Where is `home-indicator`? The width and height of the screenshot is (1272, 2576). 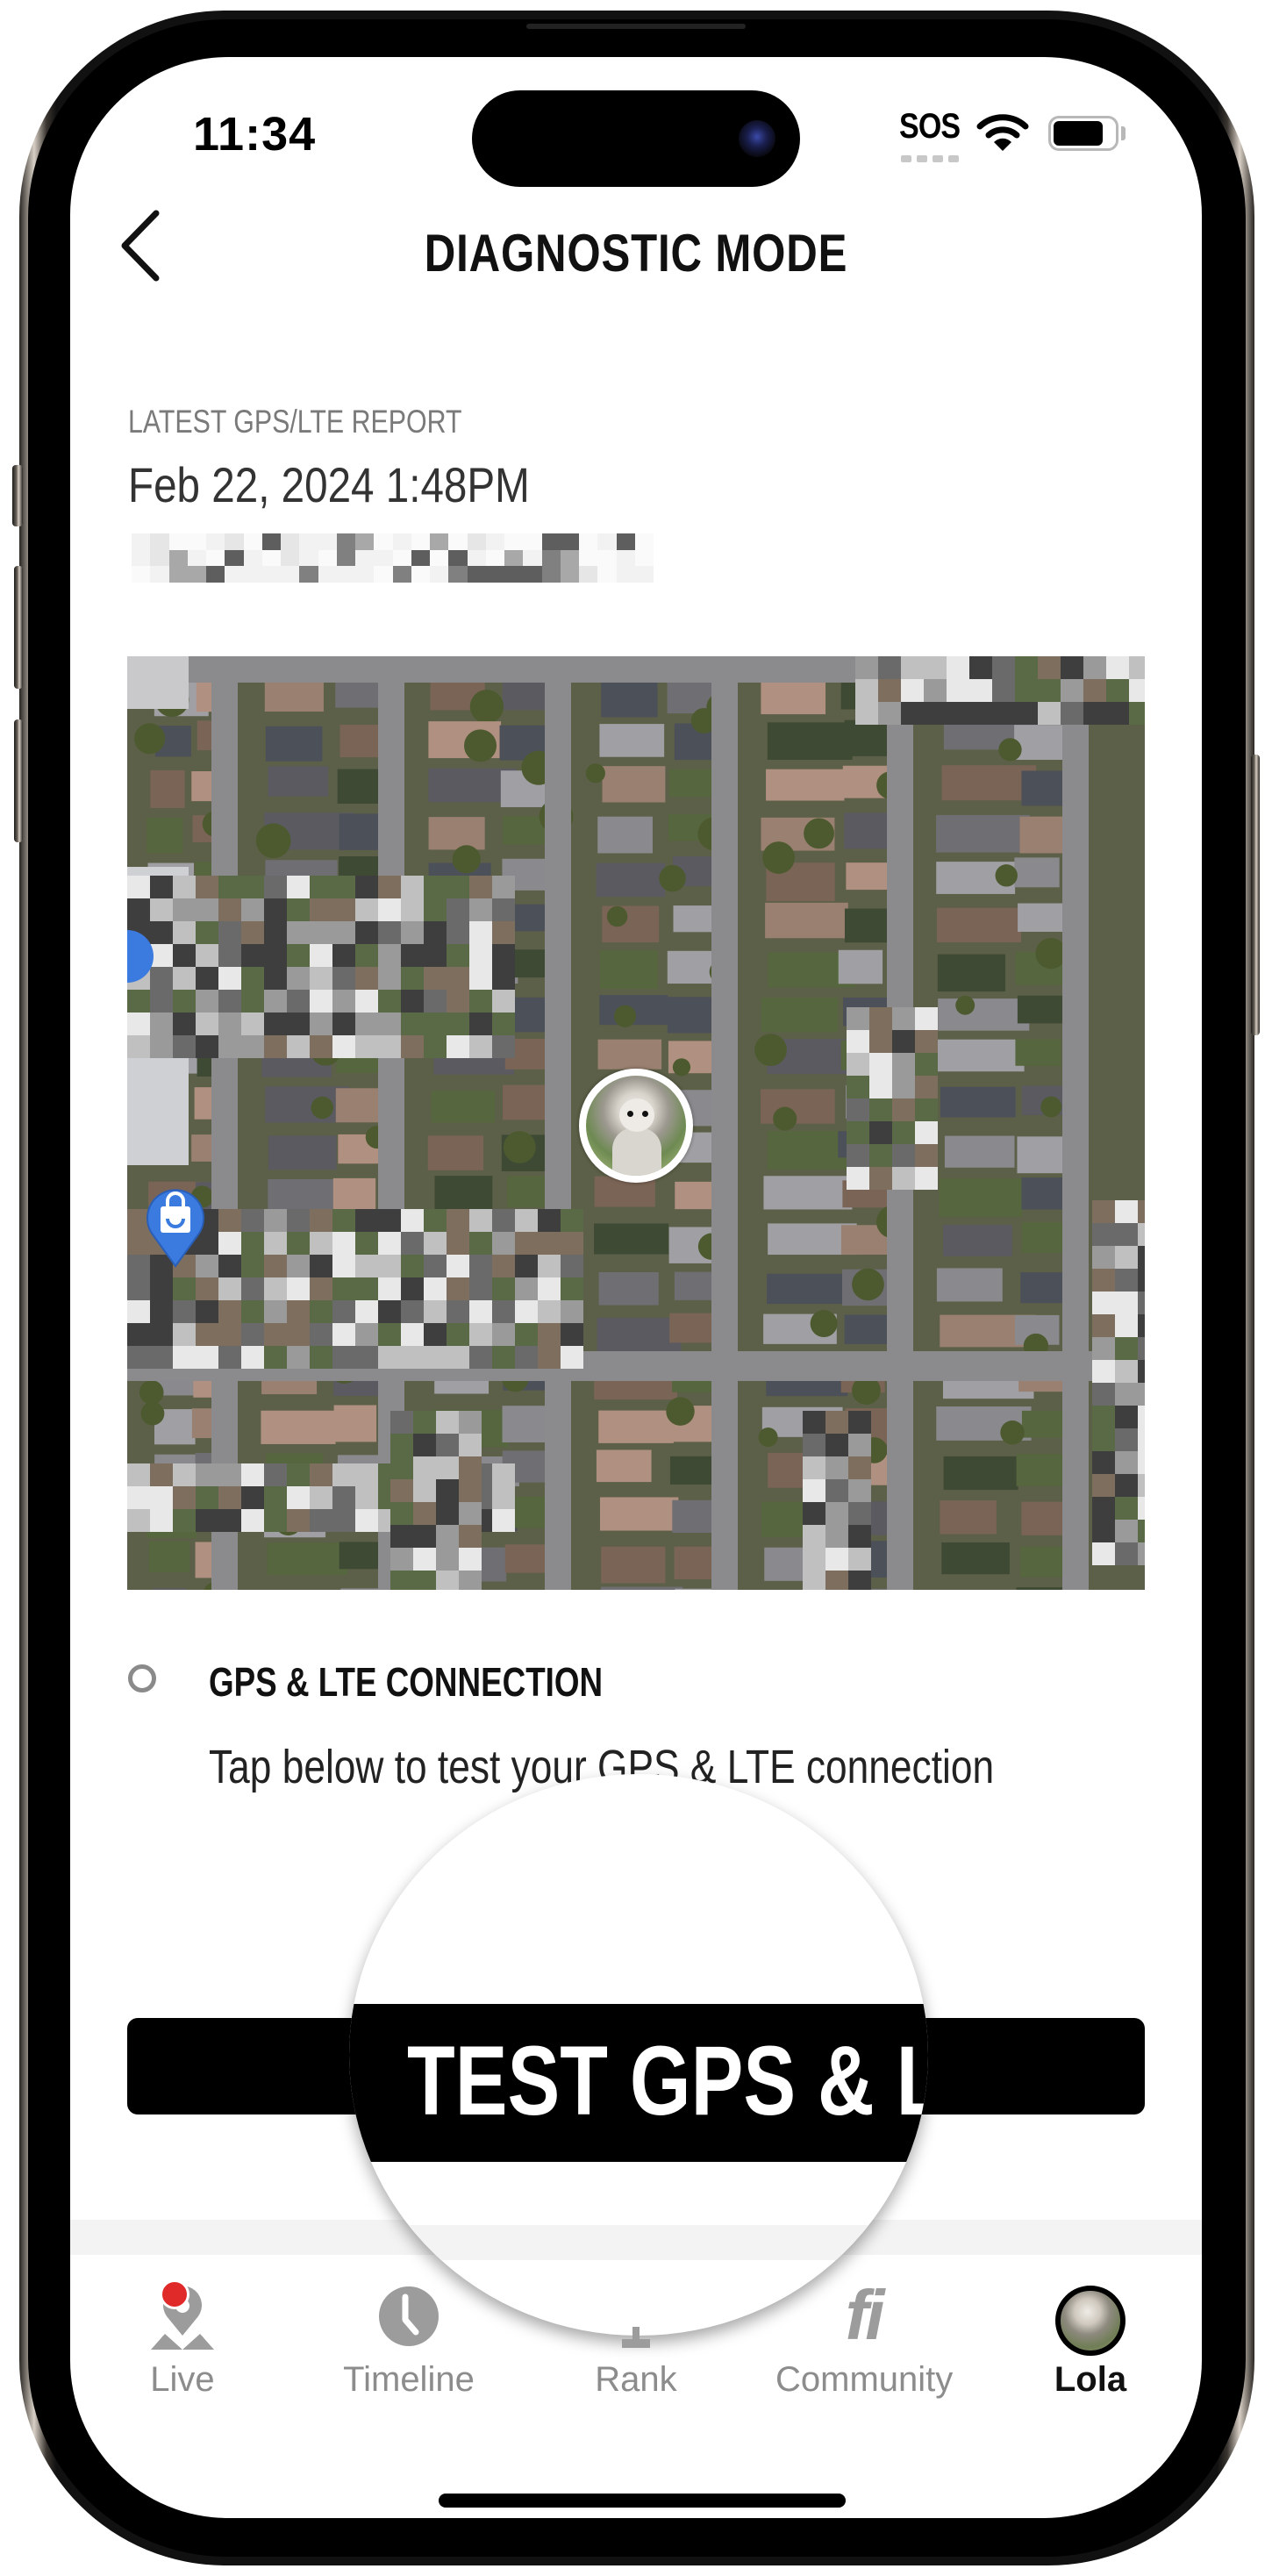 home-indicator is located at coordinates (642, 2501).